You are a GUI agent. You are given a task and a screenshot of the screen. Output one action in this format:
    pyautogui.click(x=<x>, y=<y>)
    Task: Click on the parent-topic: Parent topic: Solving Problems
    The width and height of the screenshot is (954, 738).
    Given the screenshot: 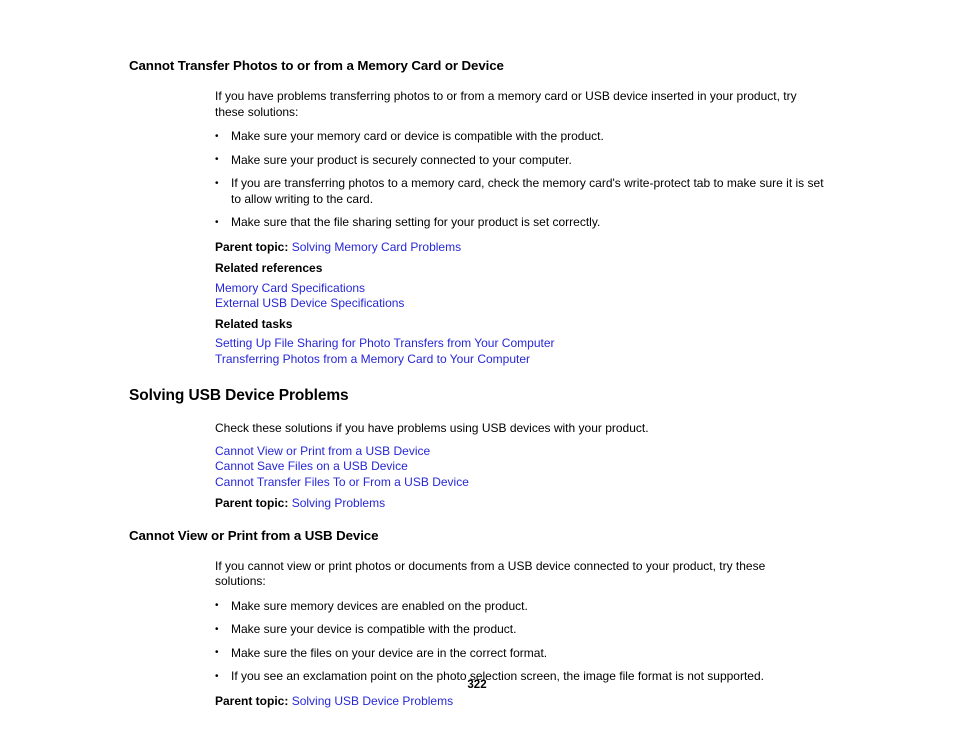 What is the action you would take?
    pyautogui.click(x=522, y=504)
    